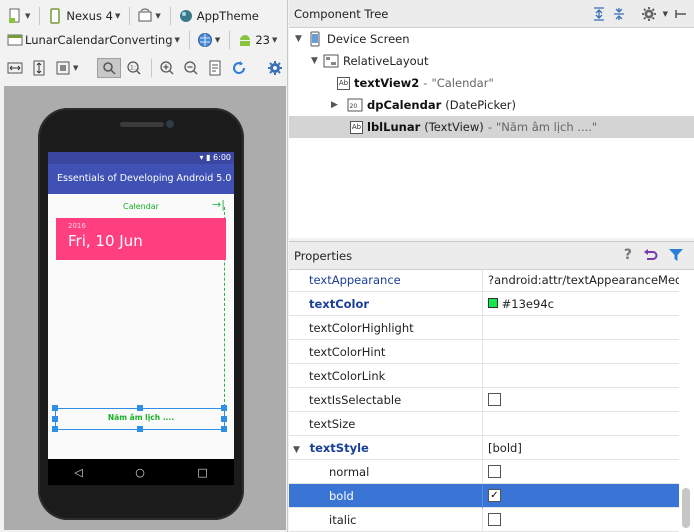 This screenshot has height=532, width=694. What do you see at coordinates (337, 105) in the screenshot?
I see `collapsed-arrow-icon: ▶` at bounding box center [337, 105].